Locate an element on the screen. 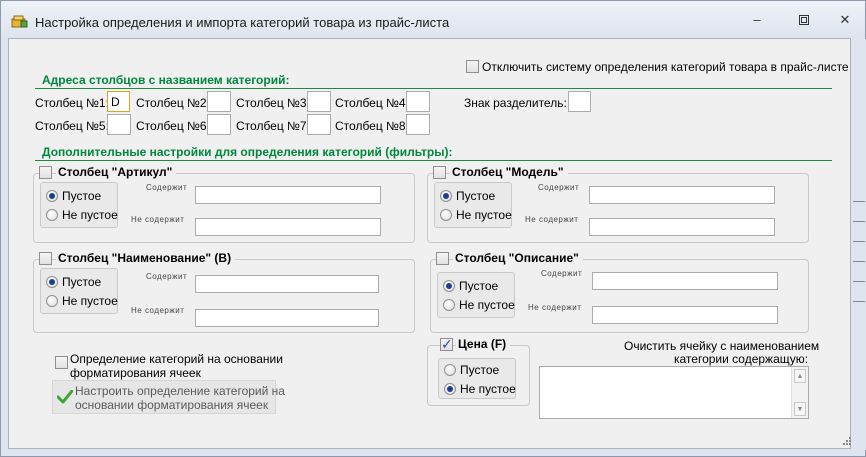 This screenshot has width=866, height=457. article-not-contains-label: Не содержит is located at coordinates (158, 219).